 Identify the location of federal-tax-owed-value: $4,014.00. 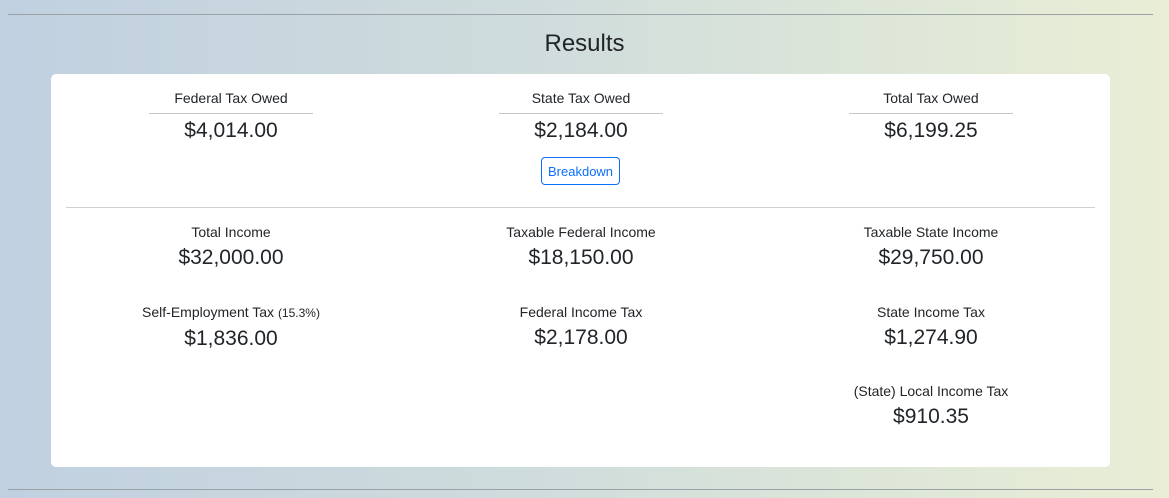
(231, 130).